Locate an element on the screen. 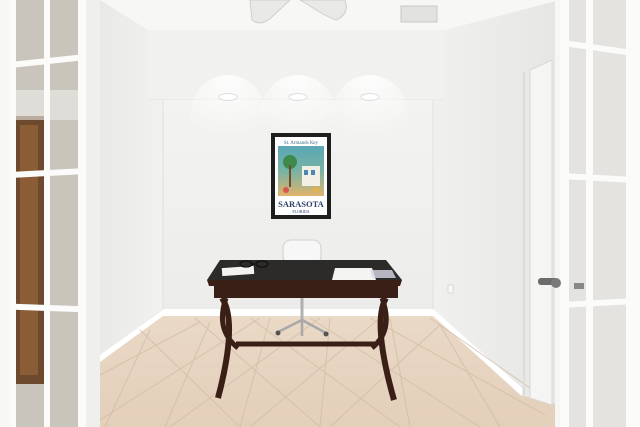  poster-title: SARASOTA is located at coordinates (301, 204).